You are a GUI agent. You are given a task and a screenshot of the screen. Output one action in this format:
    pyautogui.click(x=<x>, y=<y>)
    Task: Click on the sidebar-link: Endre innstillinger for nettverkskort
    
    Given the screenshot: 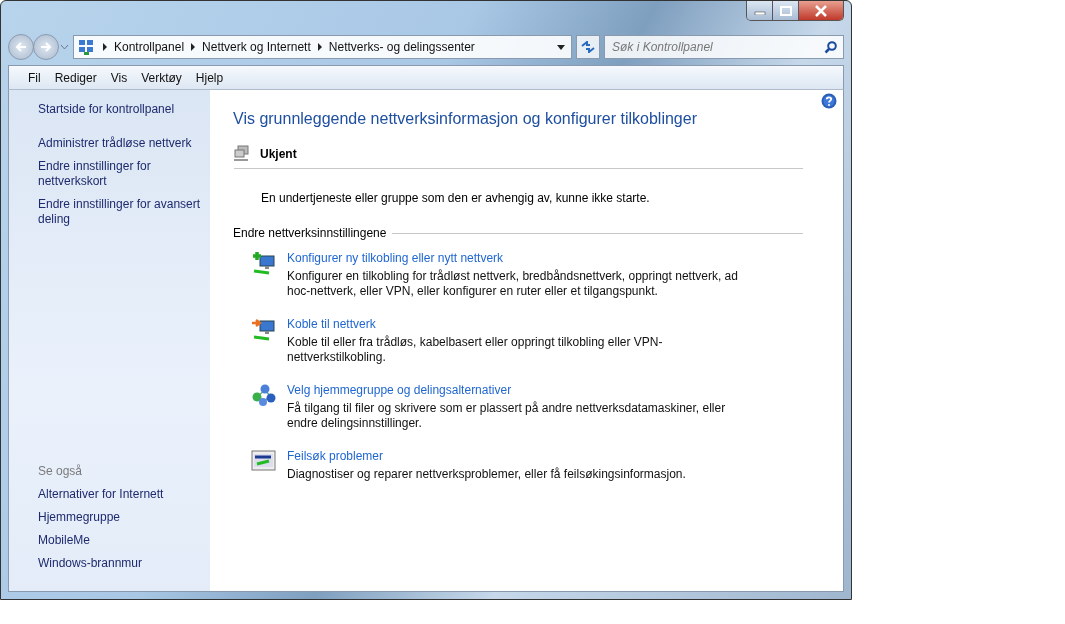 What is the action you would take?
    pyautogui.click(x=124, y=174)
    